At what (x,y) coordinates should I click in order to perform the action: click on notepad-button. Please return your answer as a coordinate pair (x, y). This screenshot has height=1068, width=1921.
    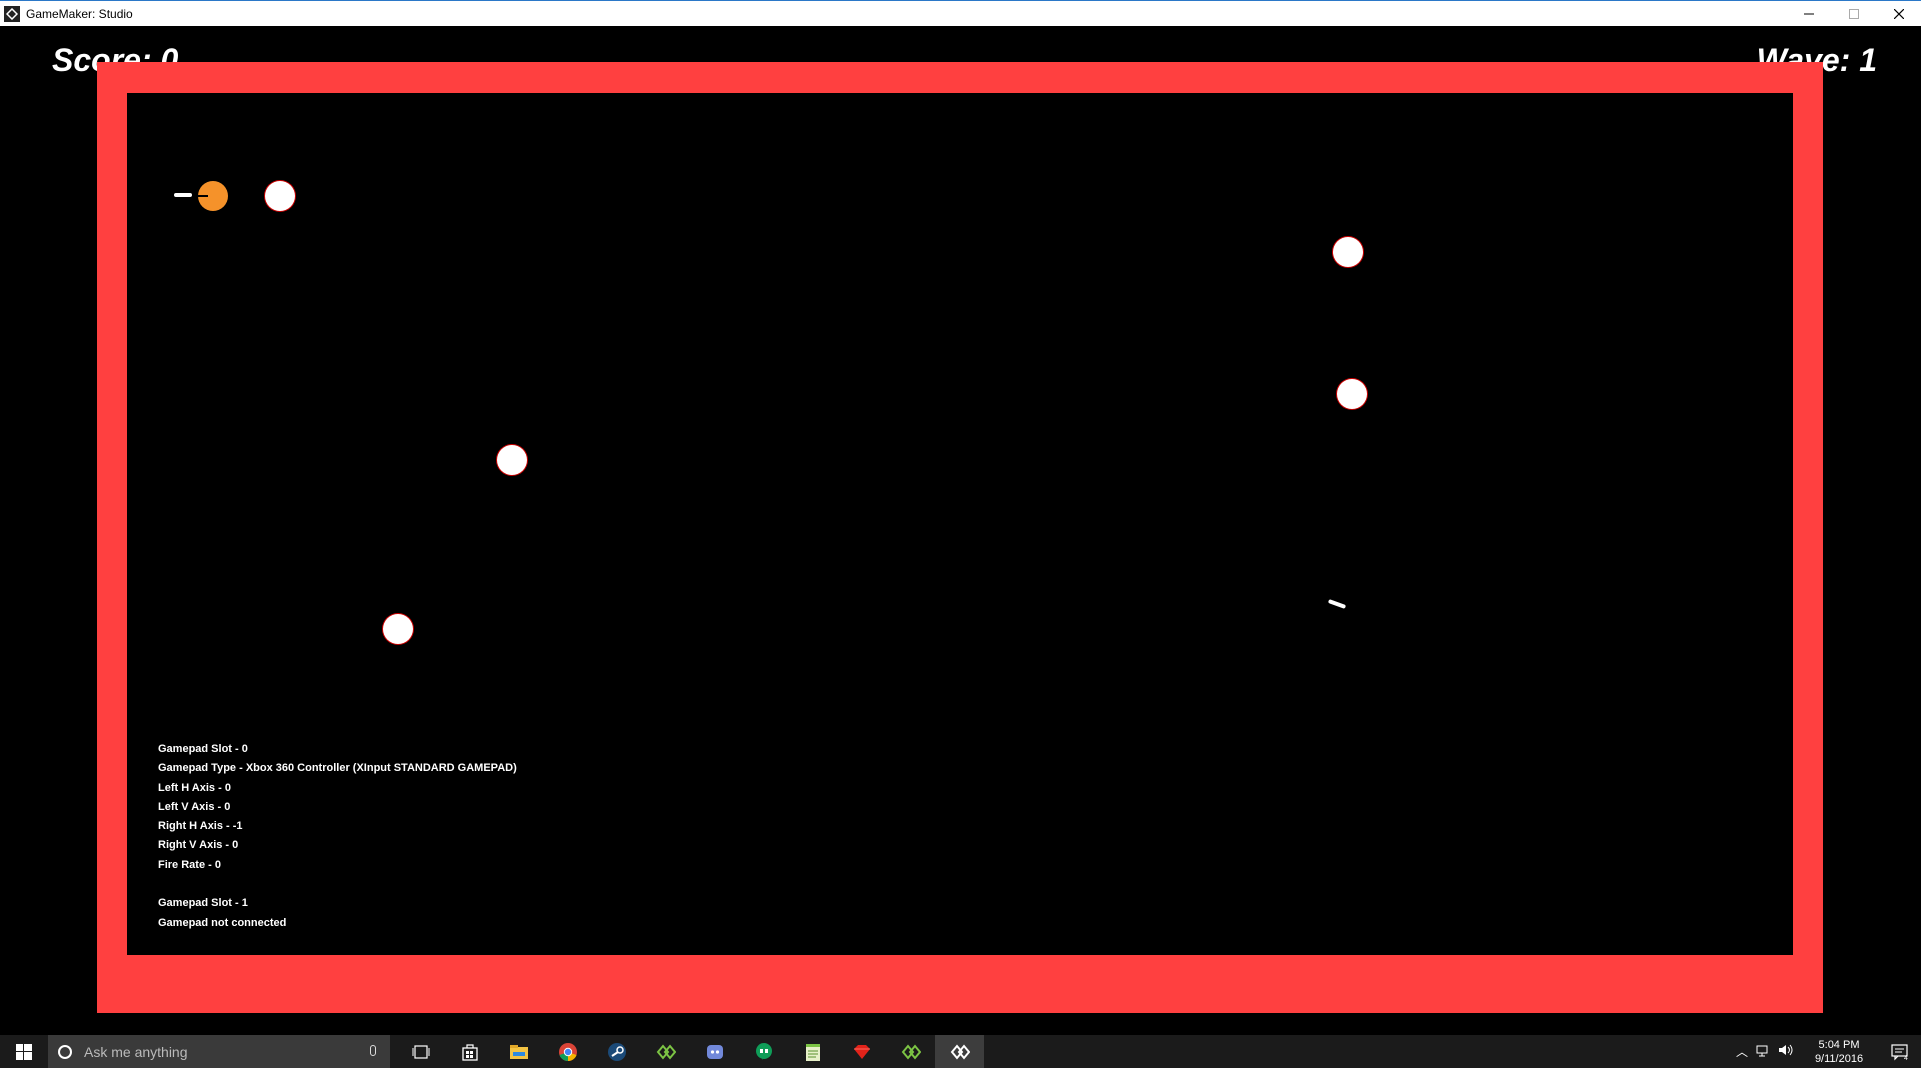
    Looking at the image, I should click on (812, 1051).